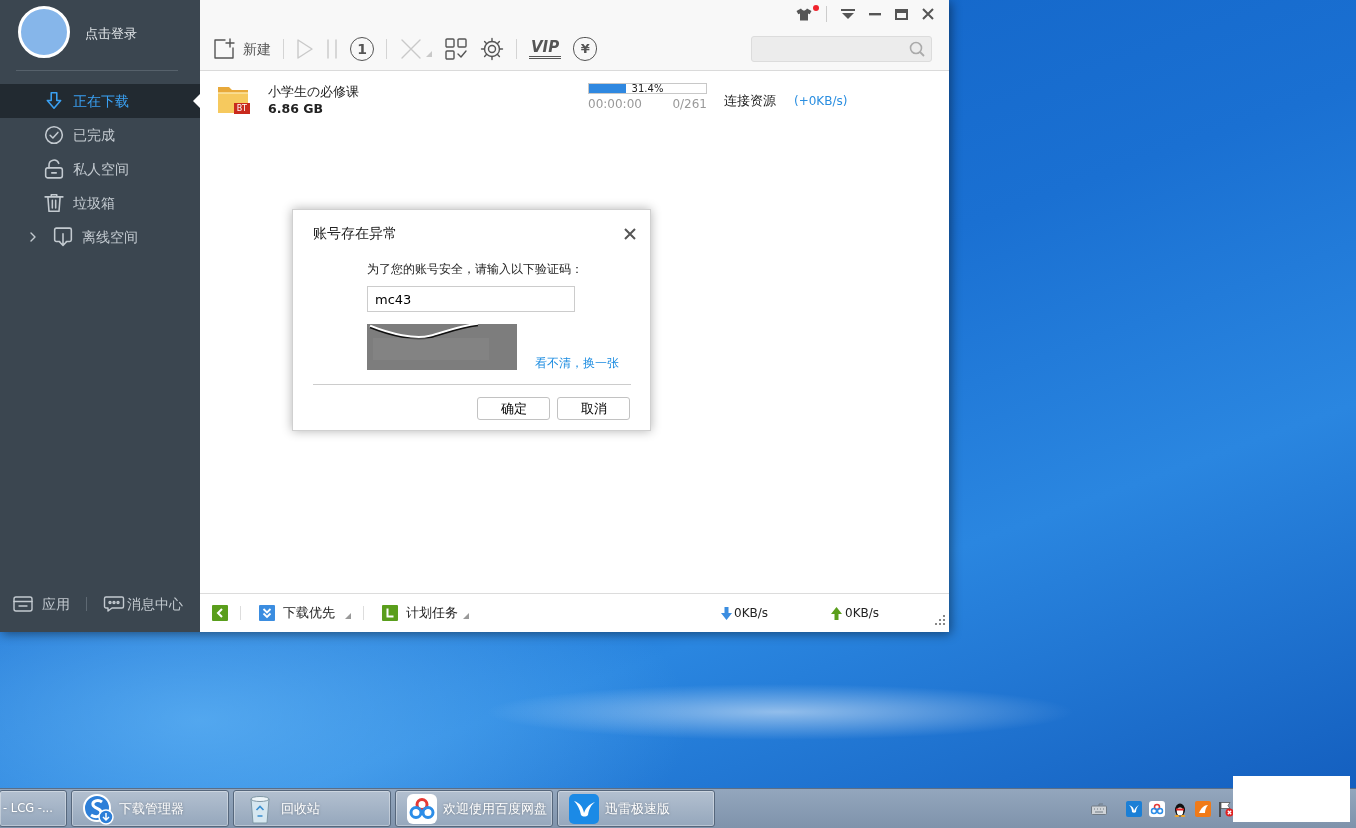  Describe the element at coordinates (1203, 808) in the screenshot. I see `fox-app-icon` at that location.